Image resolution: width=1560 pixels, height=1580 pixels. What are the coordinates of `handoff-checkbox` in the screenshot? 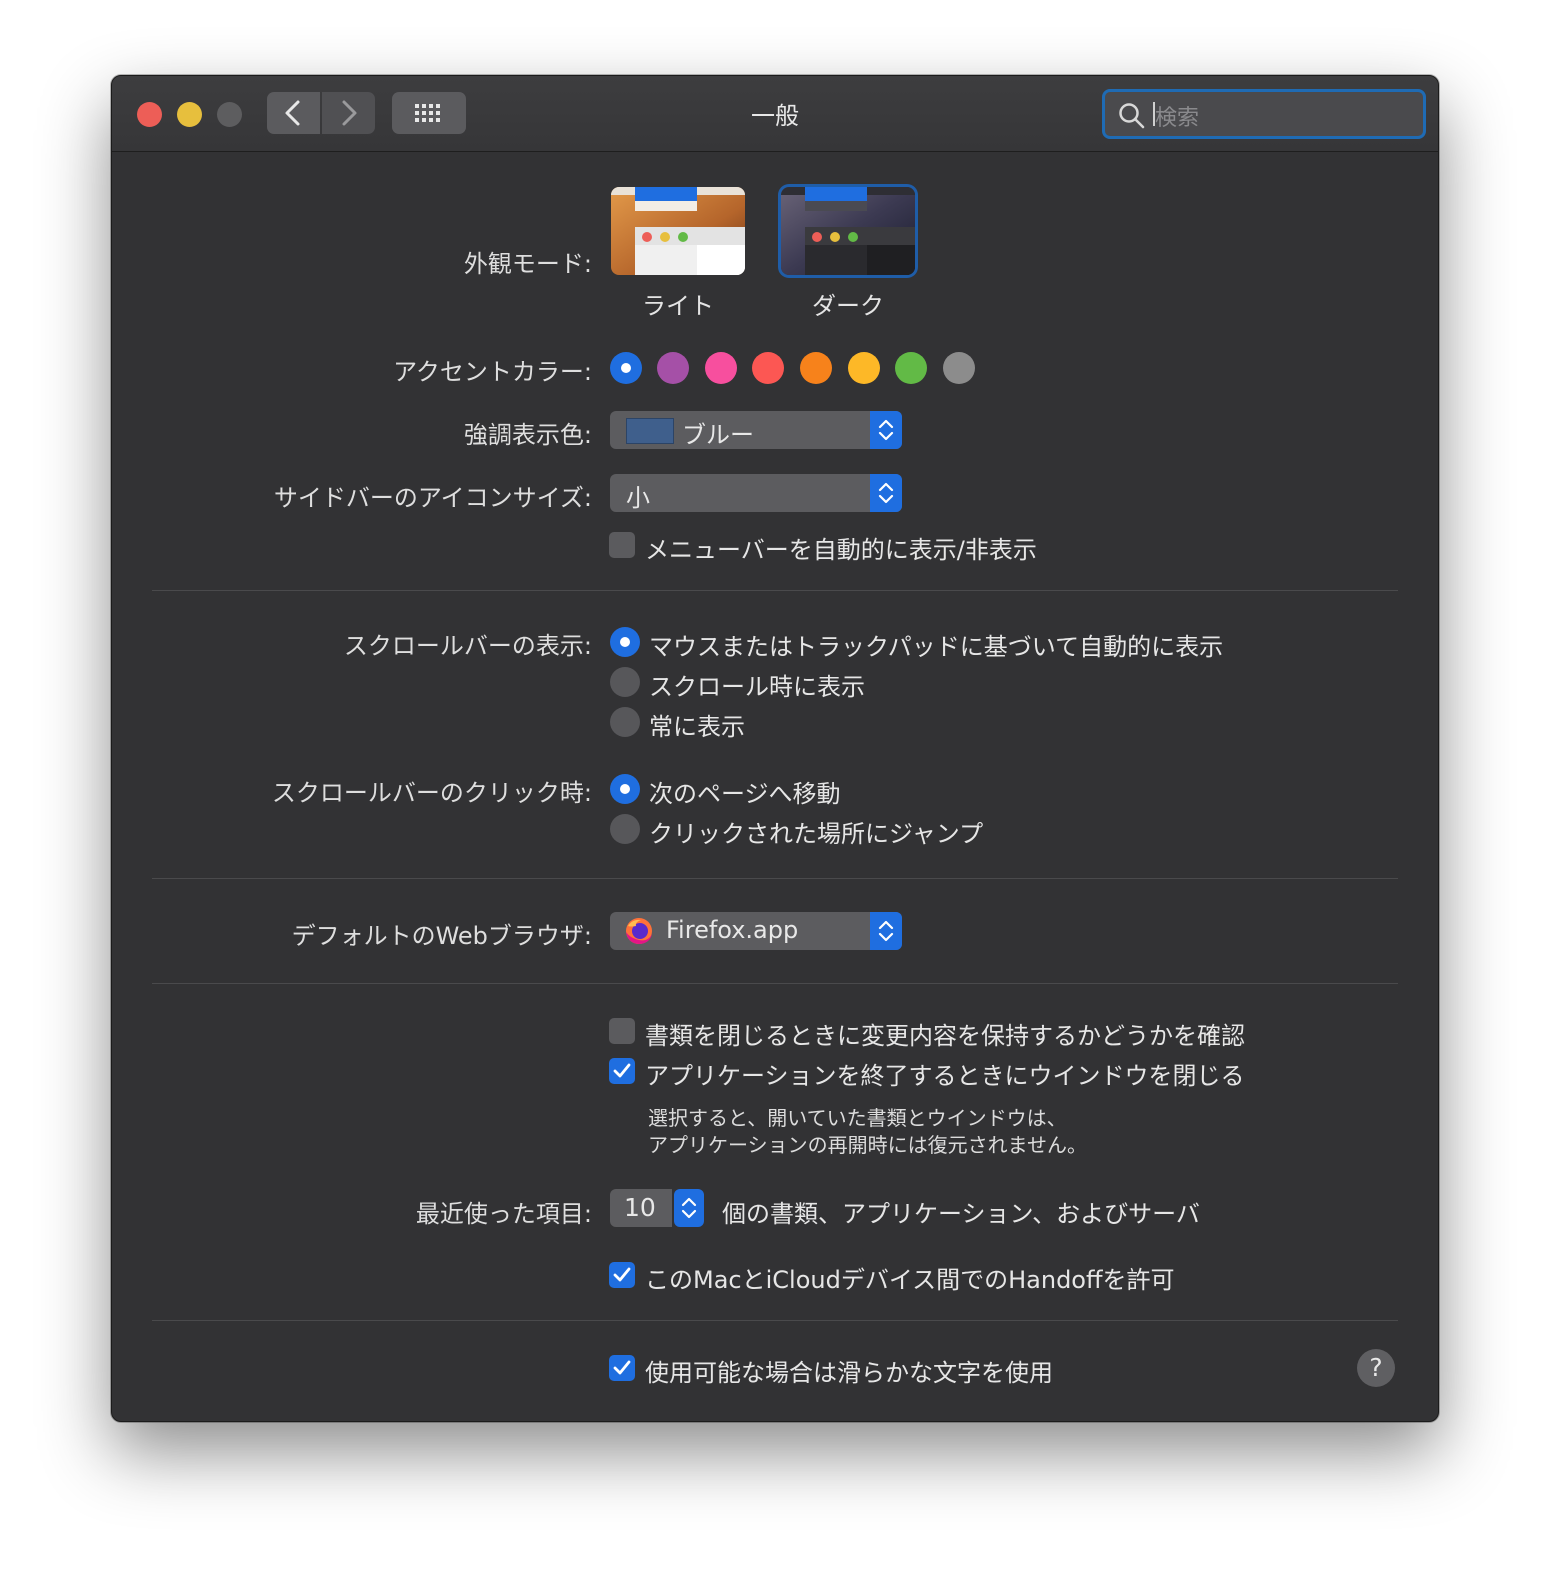 It's located at (622, 1275).